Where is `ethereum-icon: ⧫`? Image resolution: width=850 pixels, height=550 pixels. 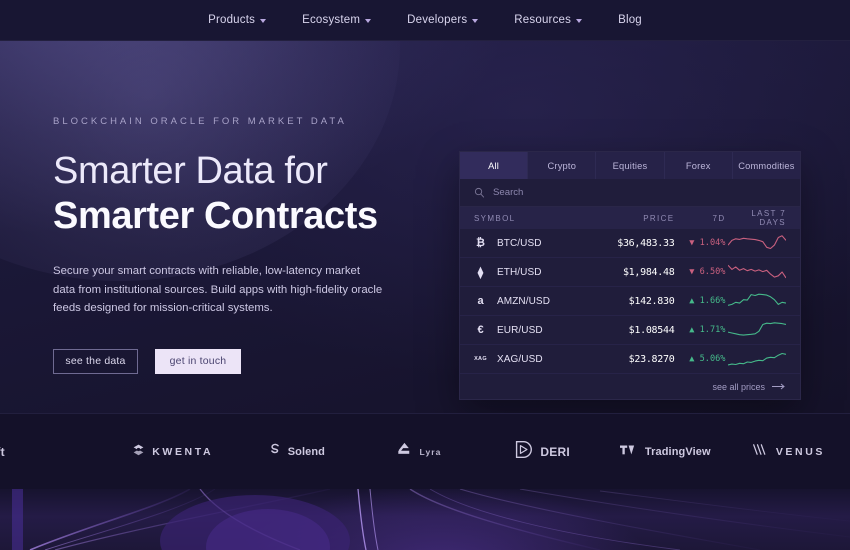 ethereum-icon: ⧫ is located at coordinates (480, 272).